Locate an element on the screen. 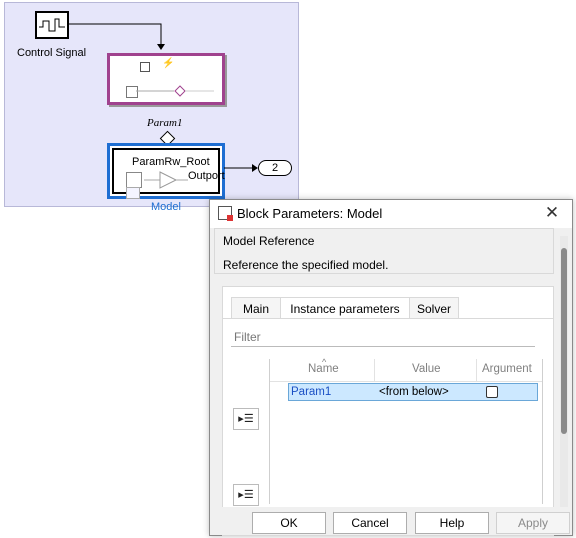 The height and width of the screenshot is (538, 576). model-block-title: ParamRw_Root is located at coordinates (171, 162).